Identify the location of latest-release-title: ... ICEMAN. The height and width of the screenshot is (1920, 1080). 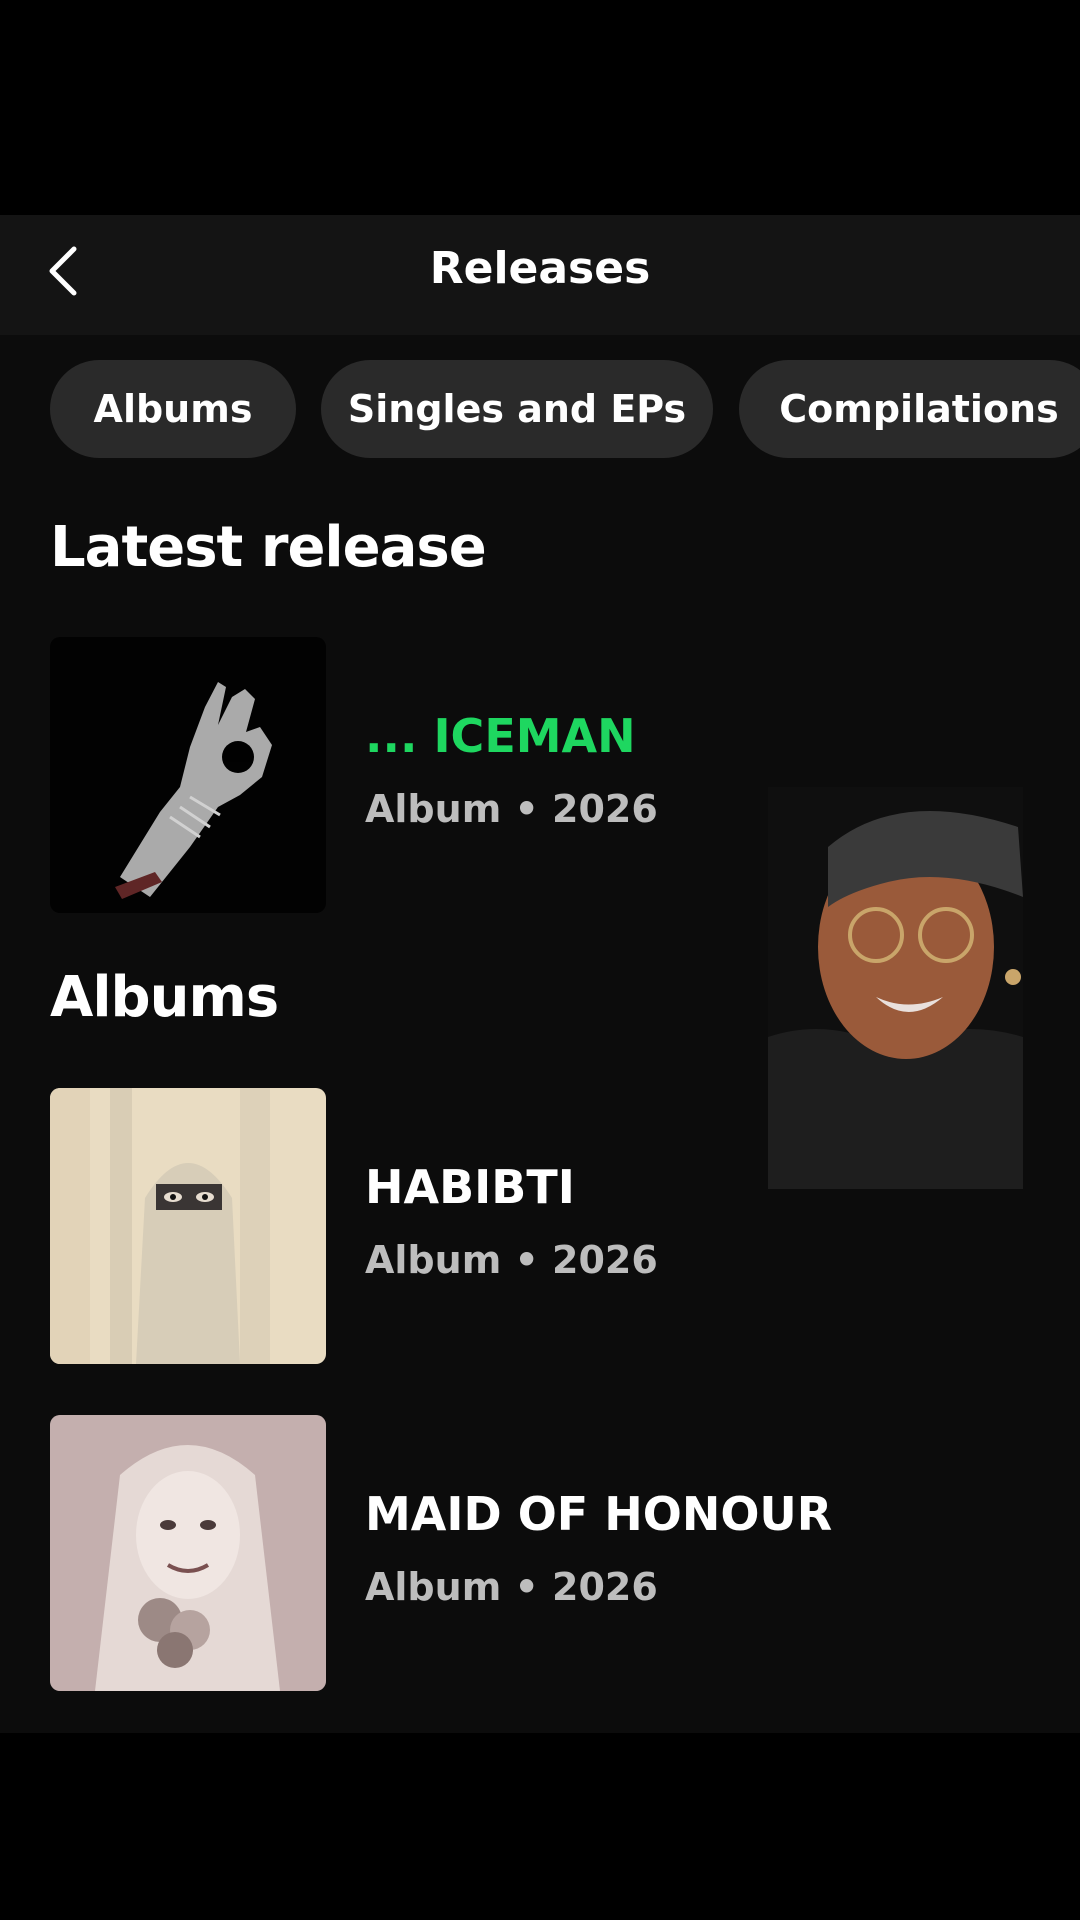
(500, 736).